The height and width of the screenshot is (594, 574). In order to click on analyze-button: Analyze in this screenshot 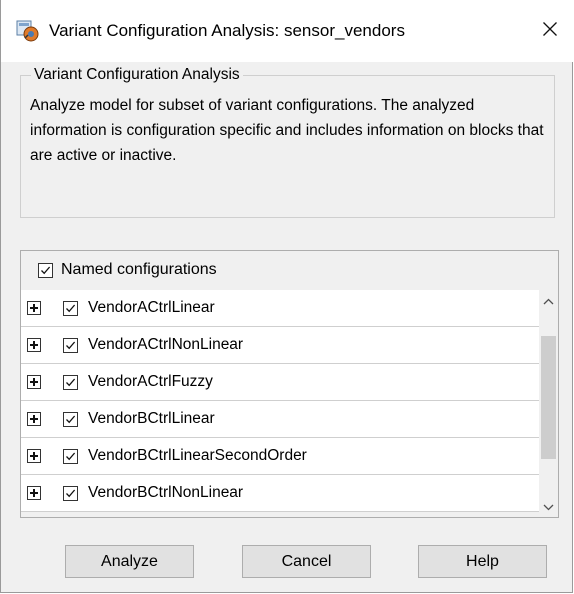, I will do `click(129, 561)`.